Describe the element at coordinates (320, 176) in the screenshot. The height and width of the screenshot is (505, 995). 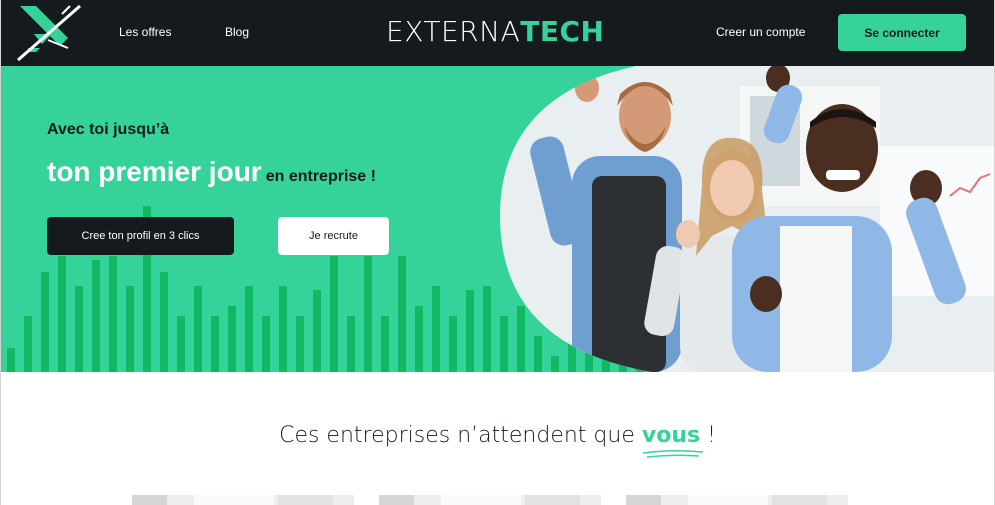
I see `hero-title-suffix: en entreprise !` at that location.